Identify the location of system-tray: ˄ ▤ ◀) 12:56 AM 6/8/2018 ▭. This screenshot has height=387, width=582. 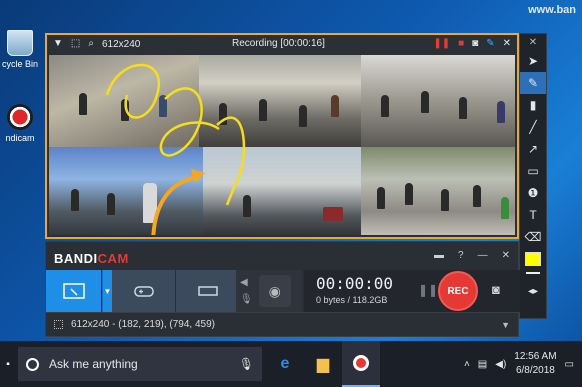
(519, 364).